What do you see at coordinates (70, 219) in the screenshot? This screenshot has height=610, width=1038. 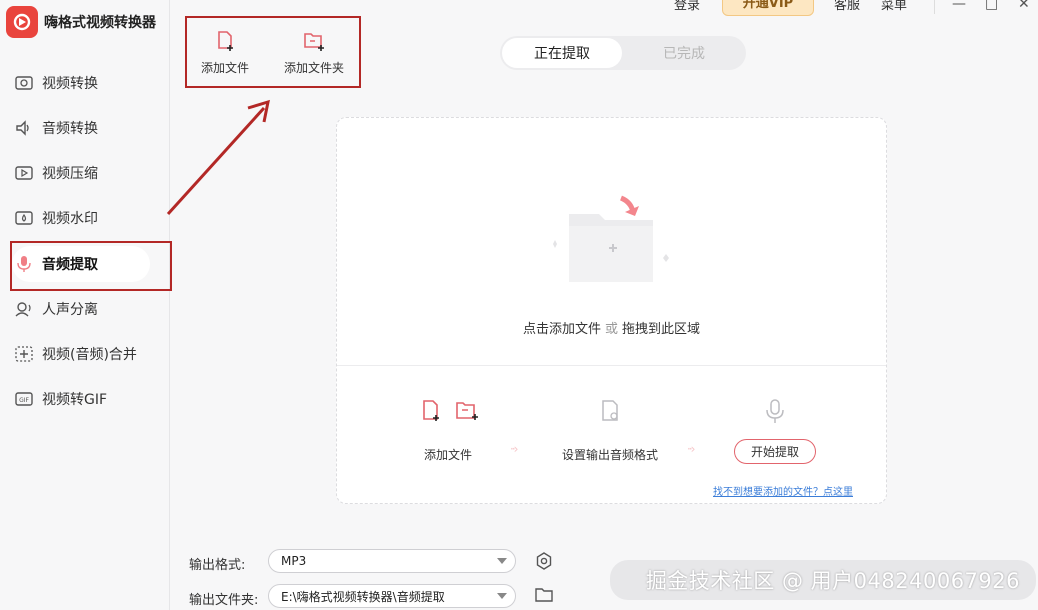 I see `sidebar-item-label: 视频水印` at bounding box center [70, 219].